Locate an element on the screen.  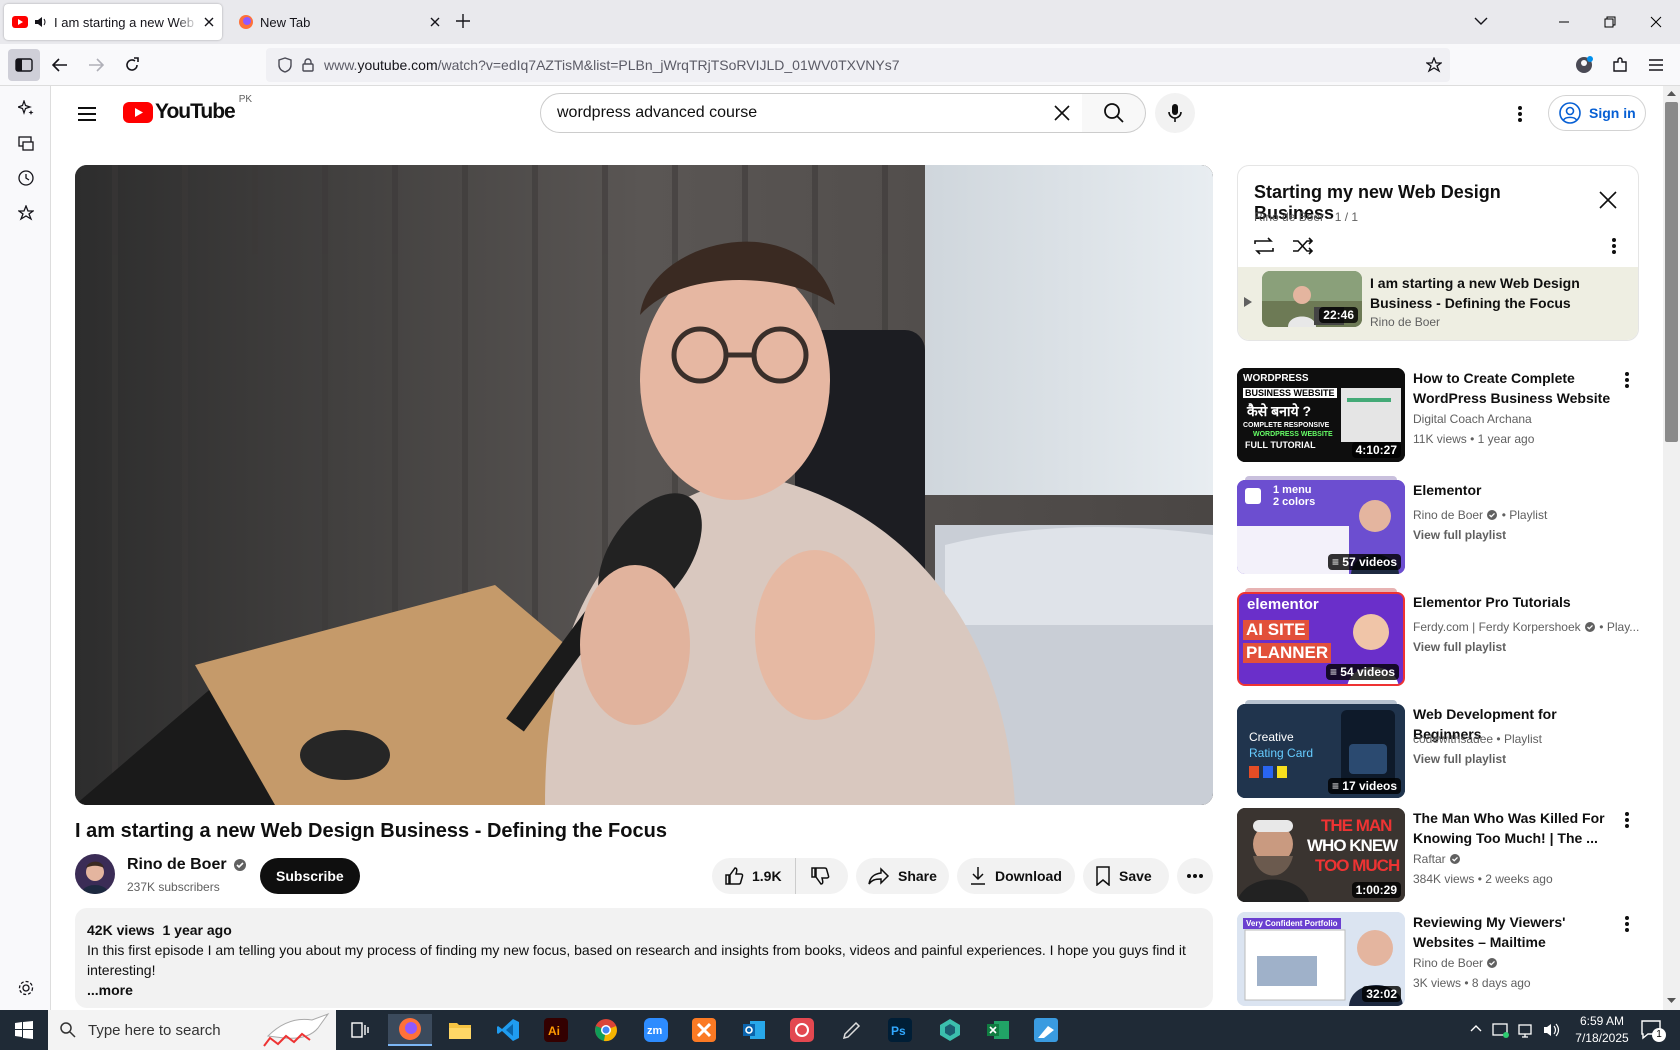
download-button: Download is located at coordinates (1016, 876).